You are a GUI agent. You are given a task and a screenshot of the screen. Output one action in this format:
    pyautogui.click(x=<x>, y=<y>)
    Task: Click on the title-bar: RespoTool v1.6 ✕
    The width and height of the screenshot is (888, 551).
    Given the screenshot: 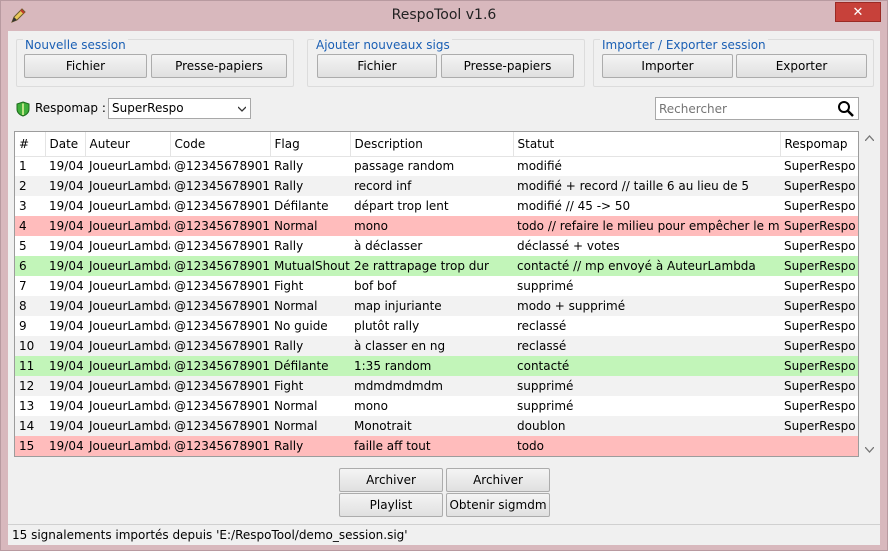 What is the action you would take?
    pyautogui.click(x=444, y=16)
    